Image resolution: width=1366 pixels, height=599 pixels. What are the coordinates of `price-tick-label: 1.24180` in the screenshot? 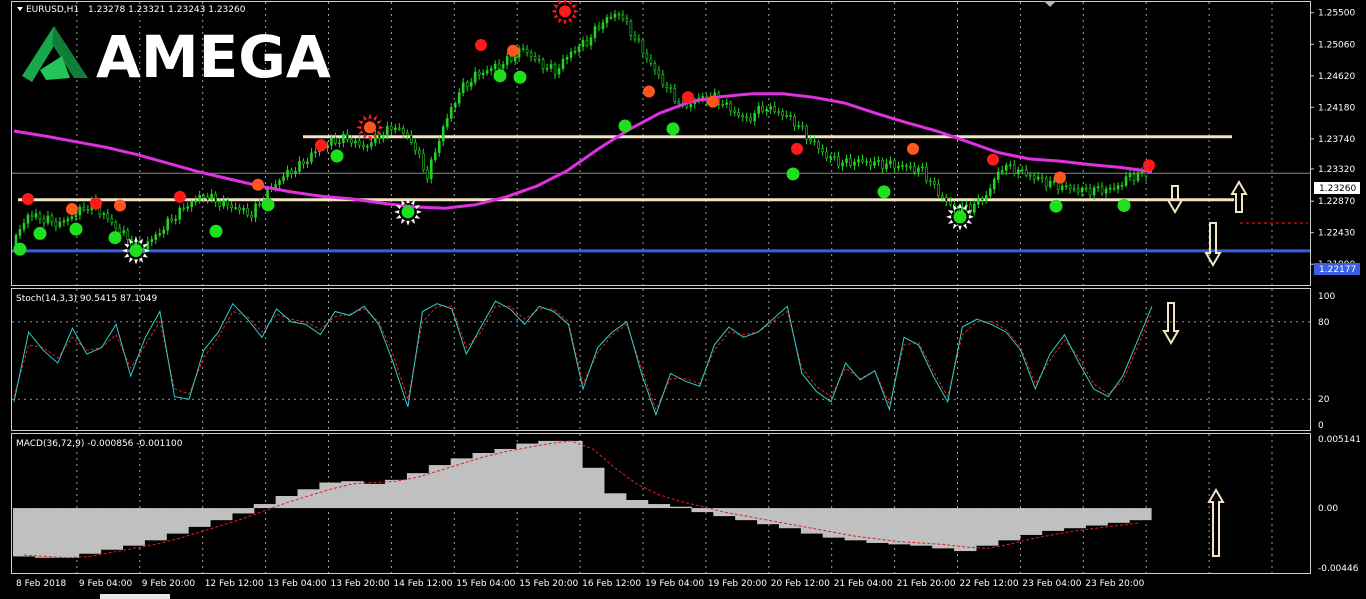 It's located at (1336, 108).